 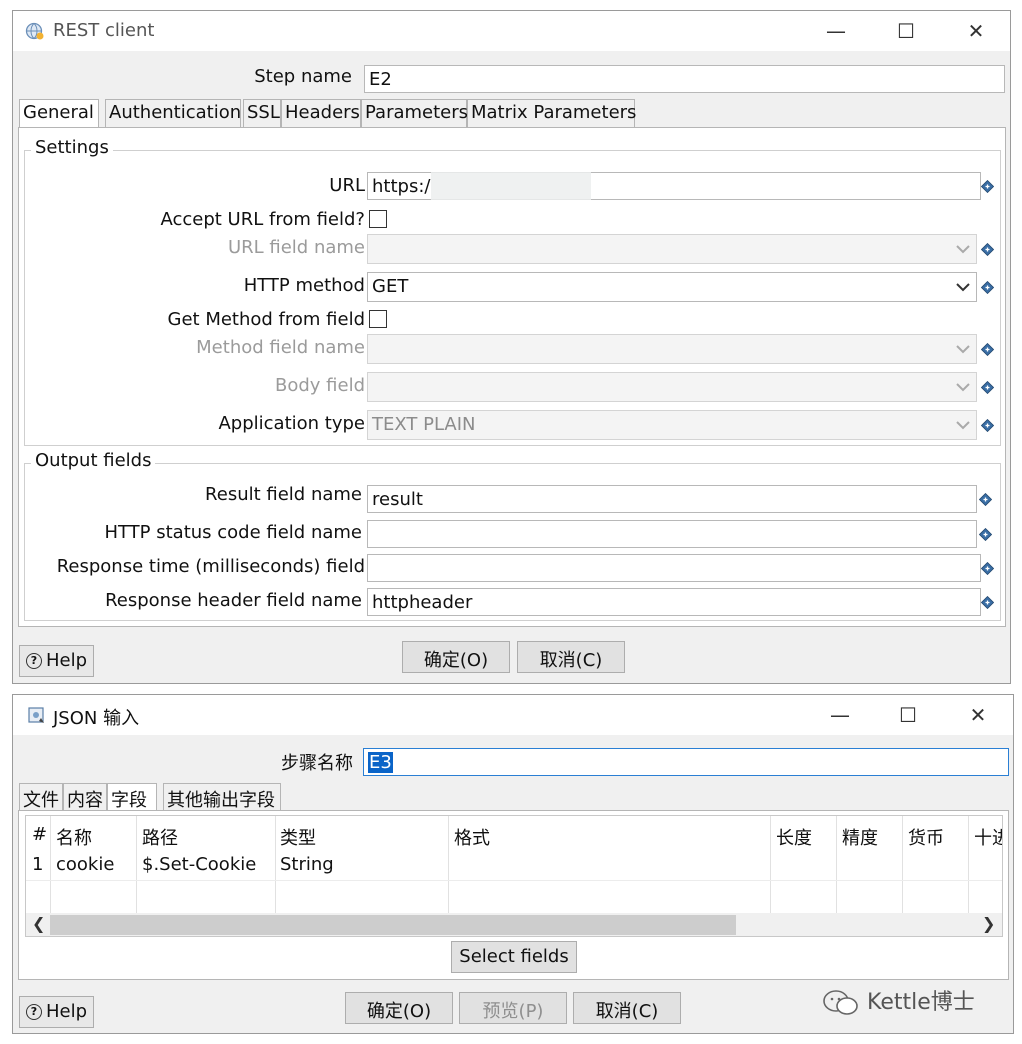 I want to click on accept-url-checkbox, so click(x=378, y=219).